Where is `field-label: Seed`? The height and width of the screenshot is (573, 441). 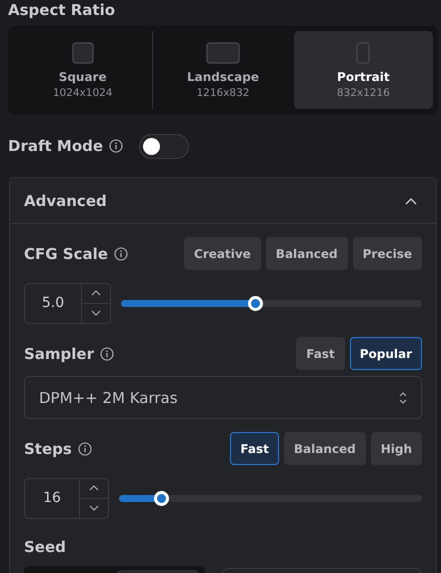 field-label: Seed is located at coordinates (45, 547).